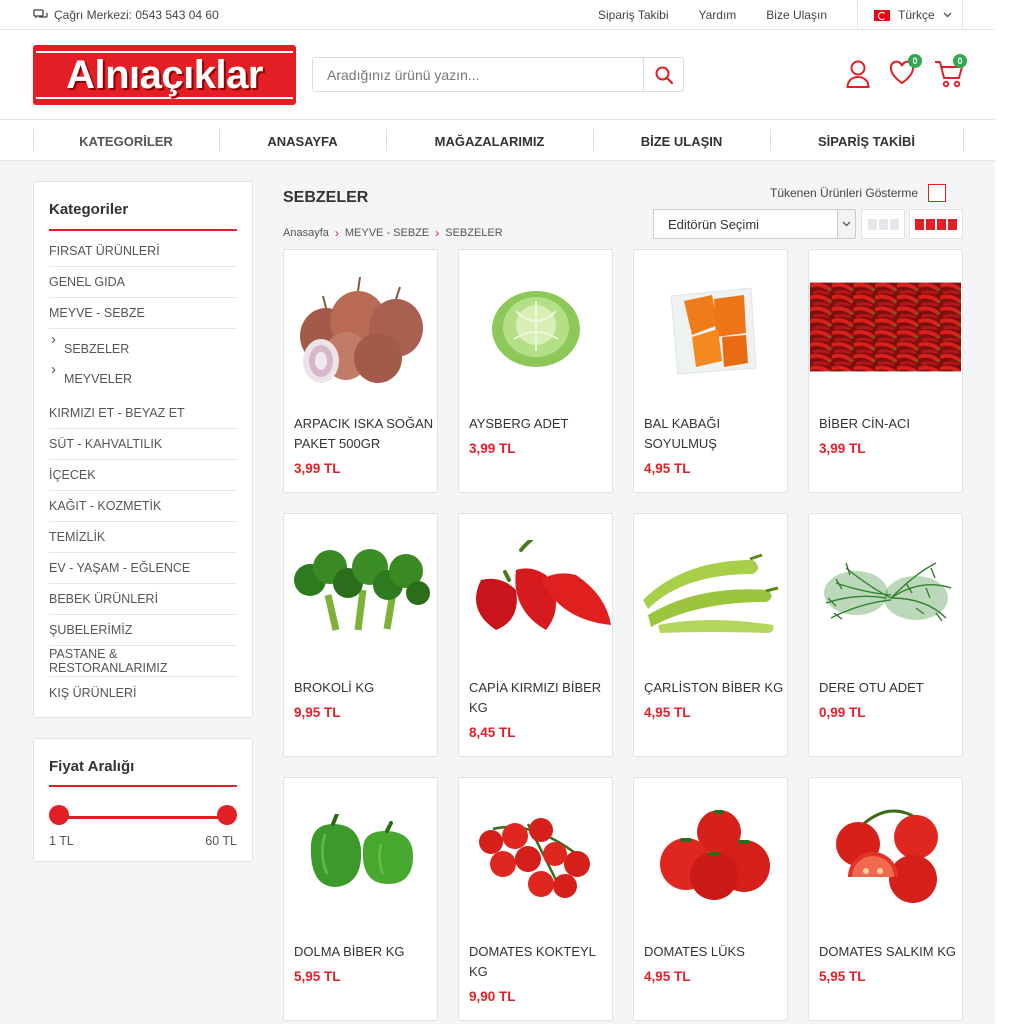 This screenshot has height=1024, width=1024. Describe the element at coordinates (227, 815) in the screenshot. I see `price-slider-max-handle` at that location.